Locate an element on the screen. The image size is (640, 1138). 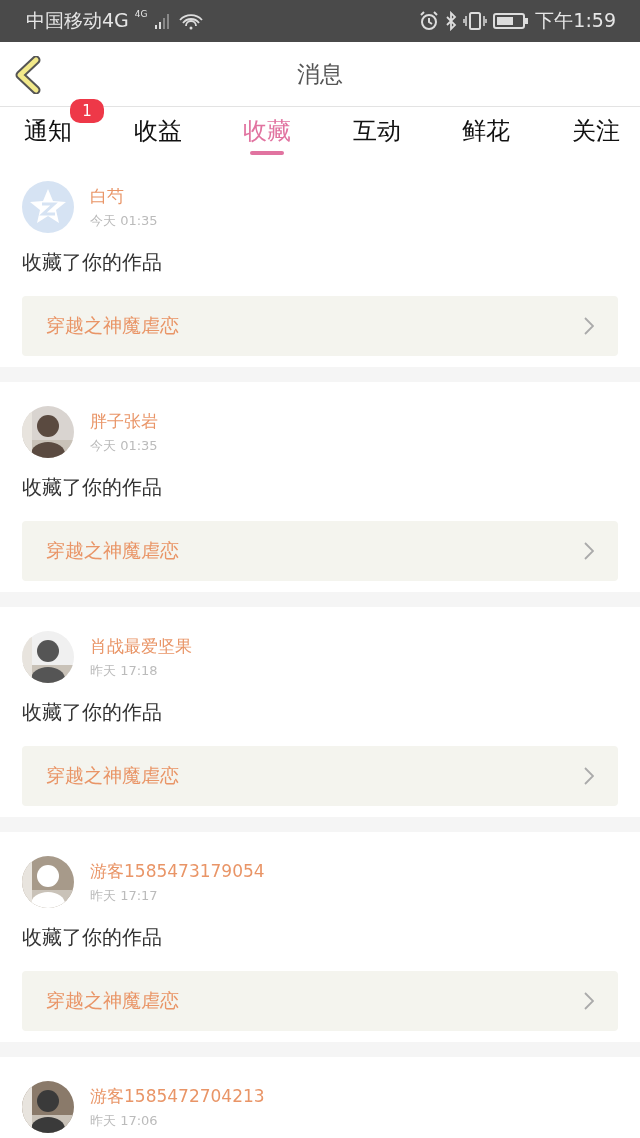
clock-time: 下午1:59 is located at coordinates (575, 20).